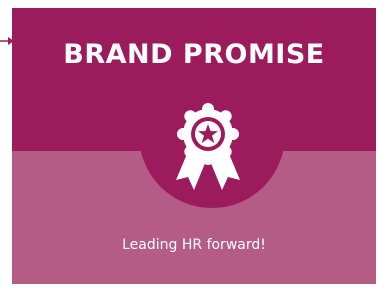 The width and height of the screenshot is (380, 289). What do you see at coordinates (208, 146) in the screenshot?
I see `award-ribbon-star-icon` at bounding box center [208, 146].